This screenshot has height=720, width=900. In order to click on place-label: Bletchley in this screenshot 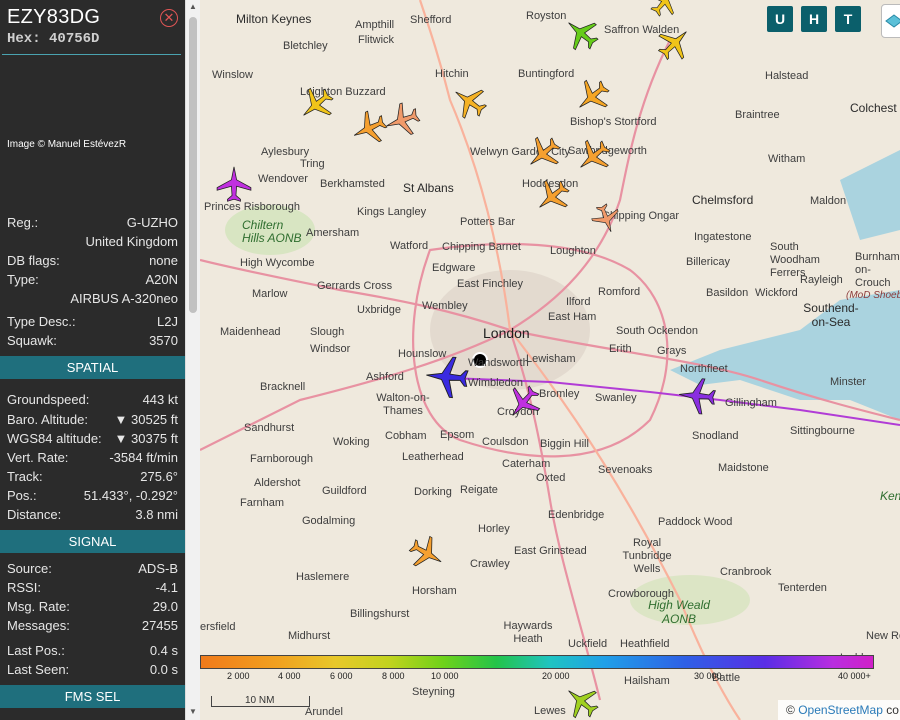, I will do `click(305, 46)`.